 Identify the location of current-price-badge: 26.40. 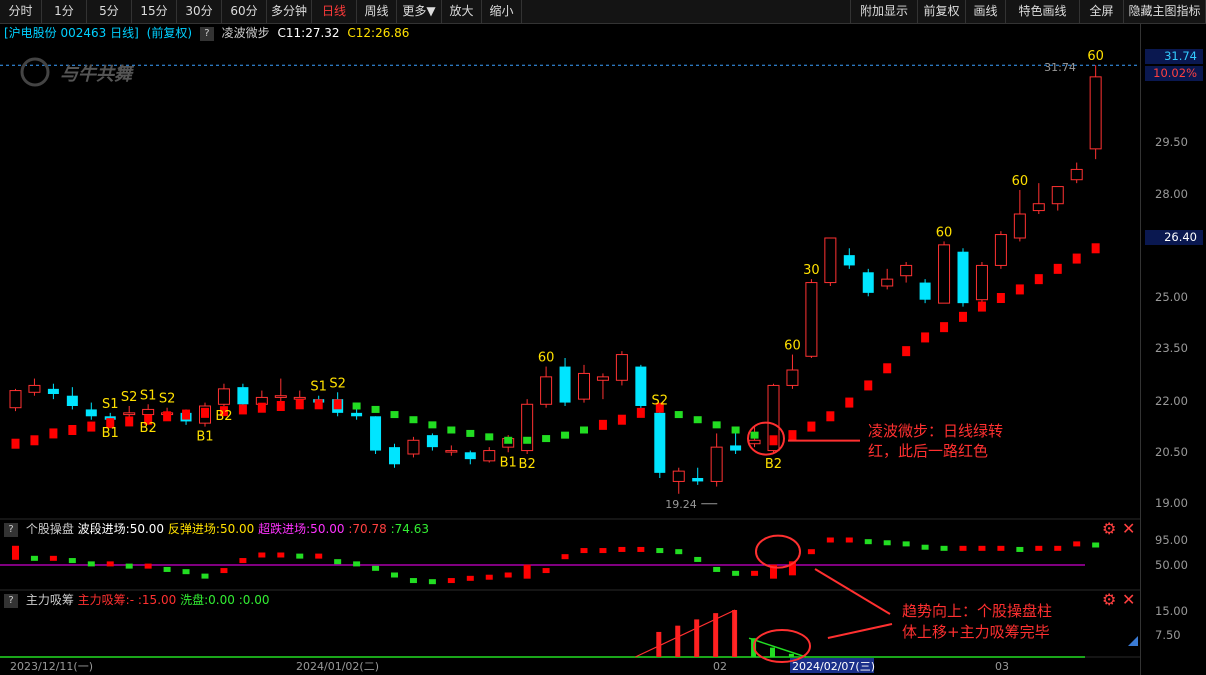
(1174, 237).